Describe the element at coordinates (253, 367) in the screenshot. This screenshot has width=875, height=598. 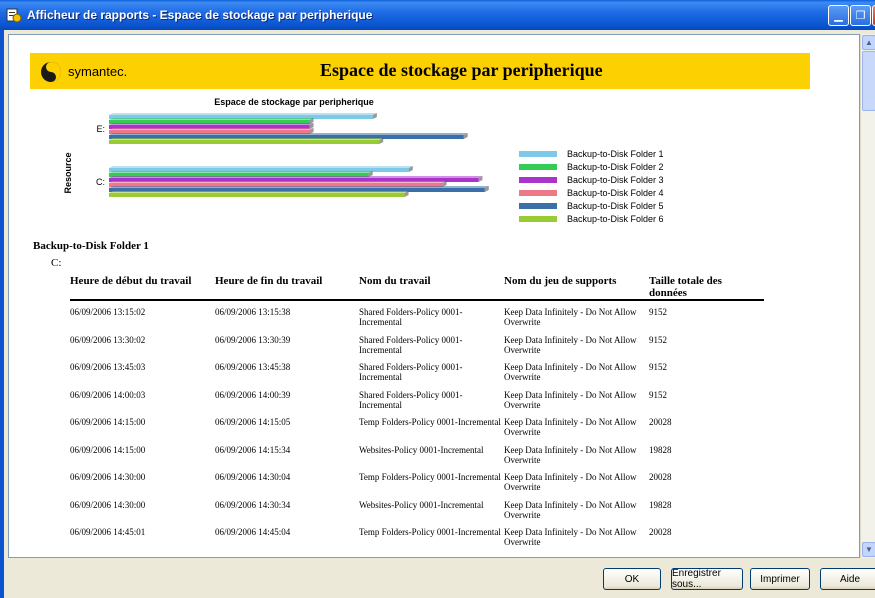
I see `cell-end: 06/09/2006 13:45:38` at that location.